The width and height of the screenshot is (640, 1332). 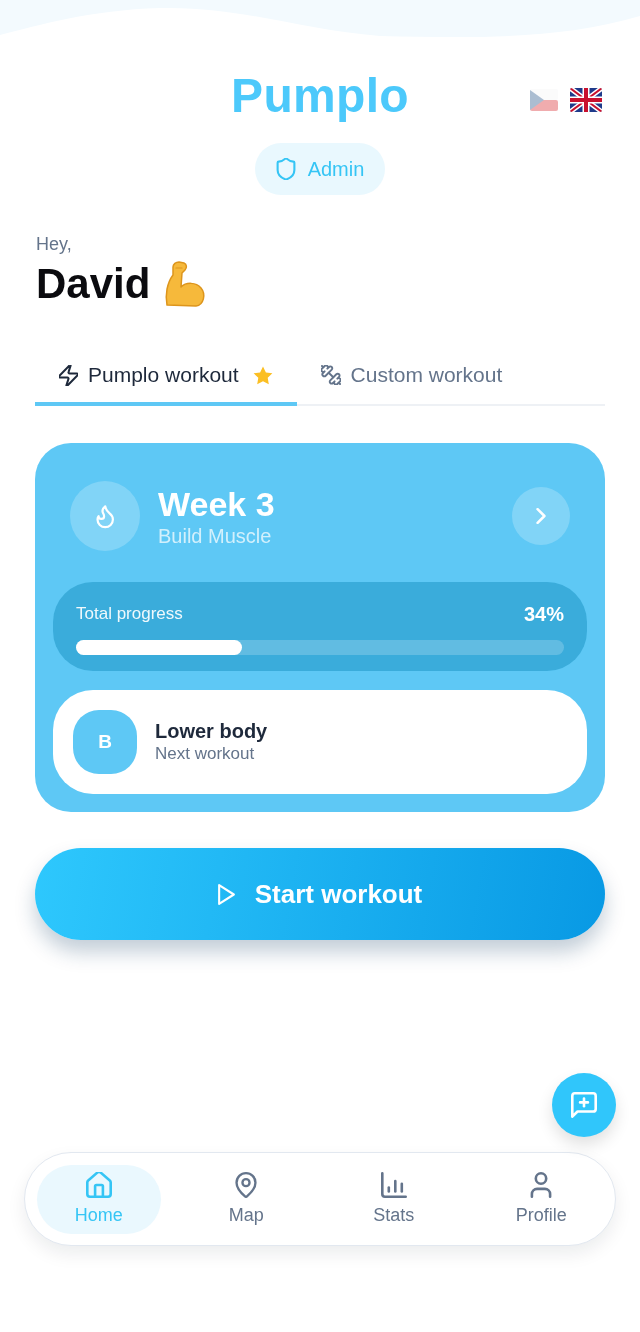 What do you see at coordinates (320, 894) in the screenshot?
I see `start-workout-button: Start workout` at bounding box center [320, 894].